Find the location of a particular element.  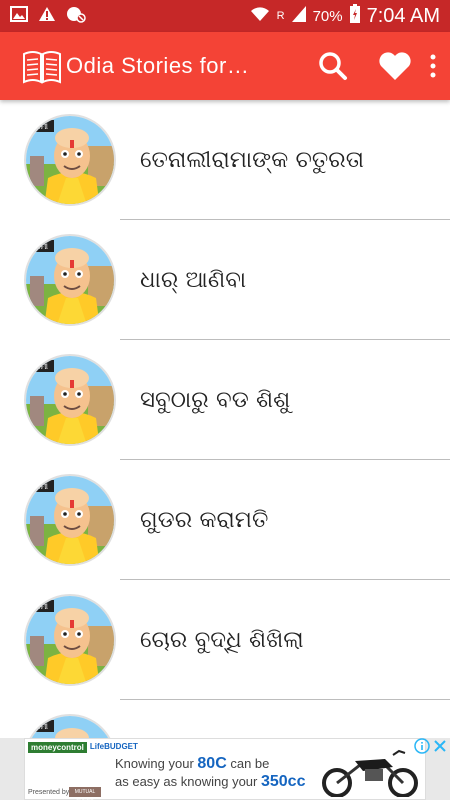

story-title: ଧାର୍ ଆଣିବା is located at coordinates (193, 280).